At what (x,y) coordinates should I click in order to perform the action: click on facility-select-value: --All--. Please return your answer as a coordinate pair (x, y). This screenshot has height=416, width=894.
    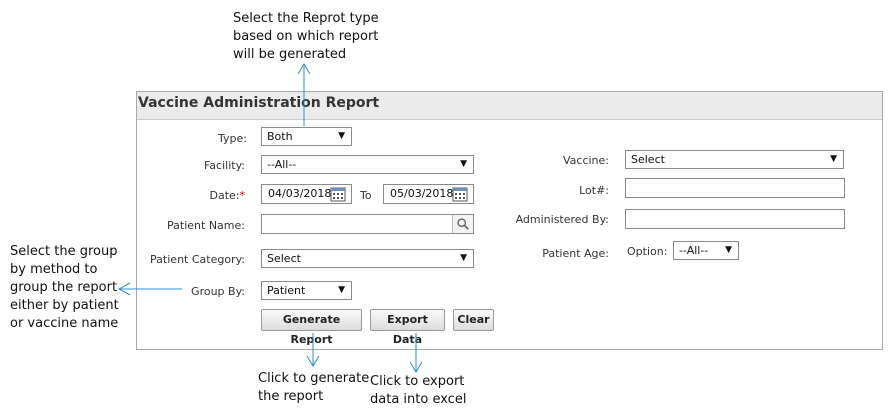
    Looking at the image, I should click on (282, 164).